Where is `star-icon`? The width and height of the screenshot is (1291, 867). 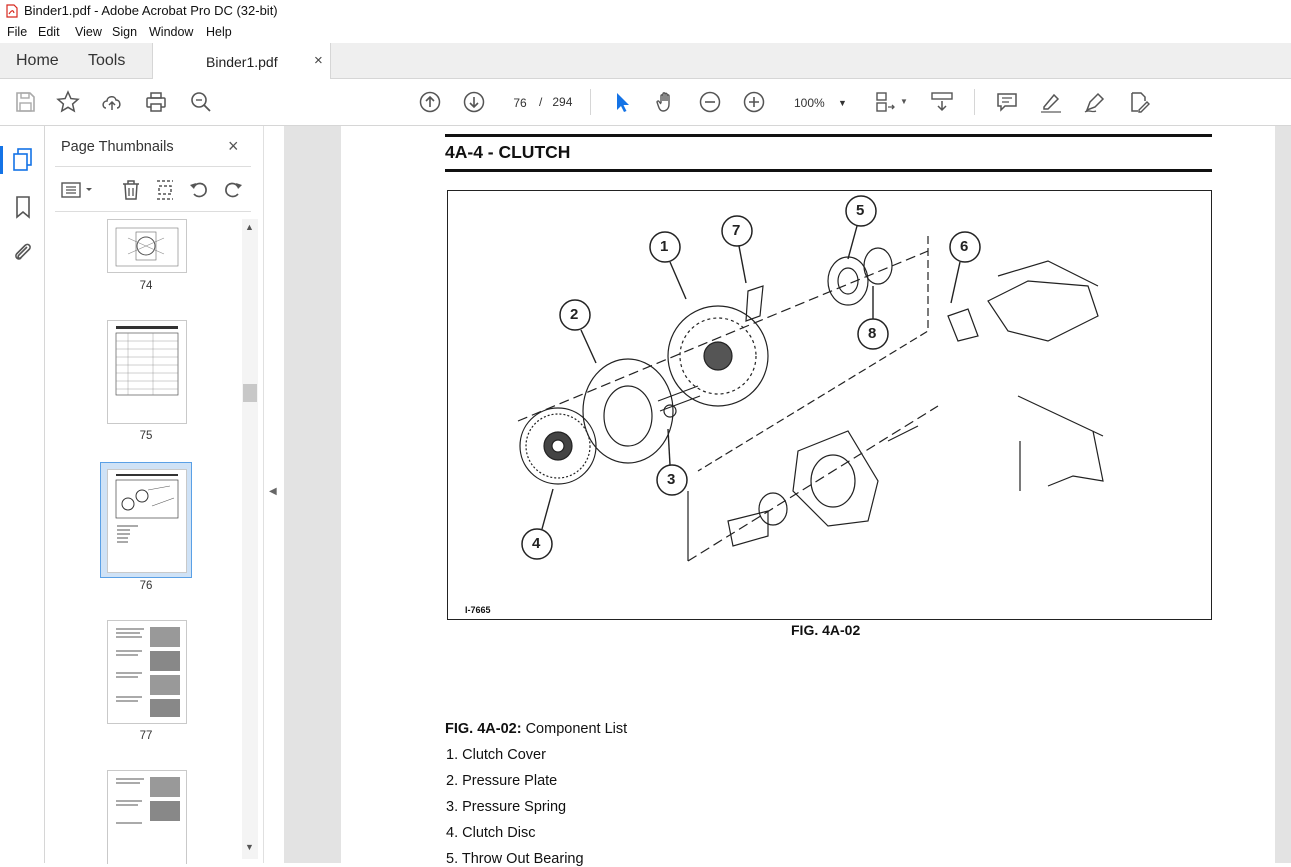
star-icon is located at coordinates (68, 102).